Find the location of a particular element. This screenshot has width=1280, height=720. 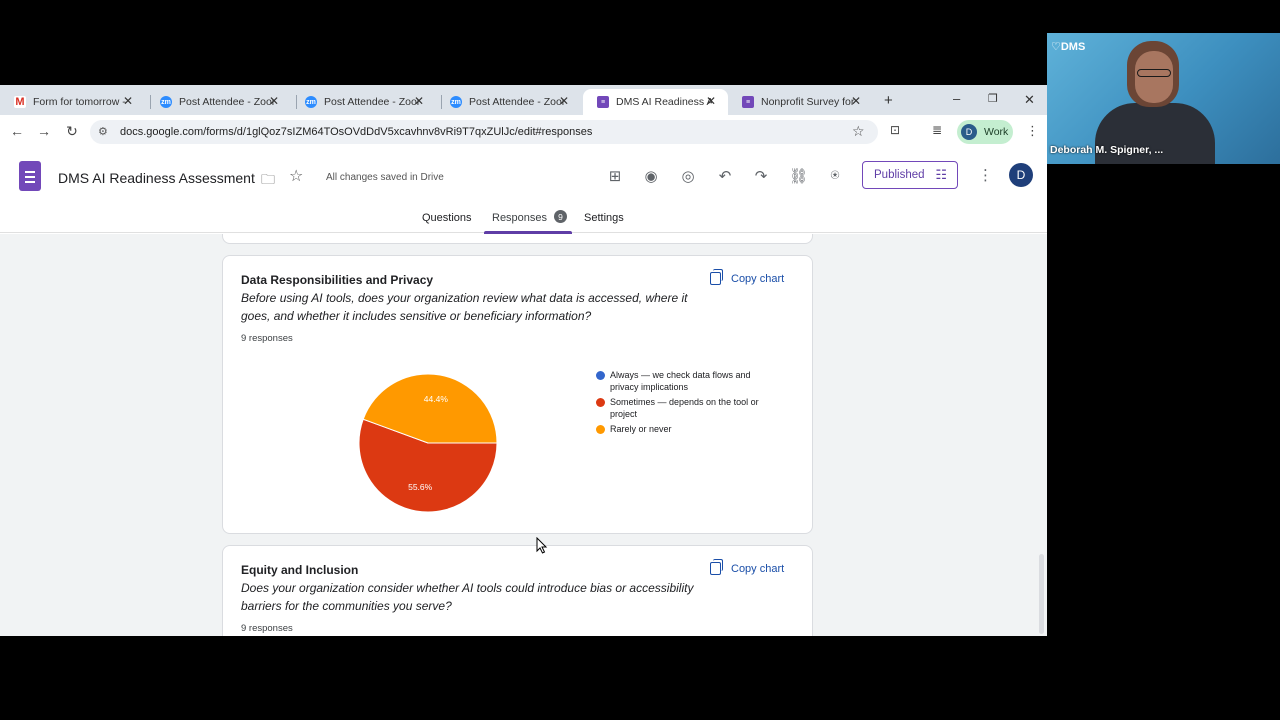

window-close-icon: ✕ is located at coordinates (1029, 100).